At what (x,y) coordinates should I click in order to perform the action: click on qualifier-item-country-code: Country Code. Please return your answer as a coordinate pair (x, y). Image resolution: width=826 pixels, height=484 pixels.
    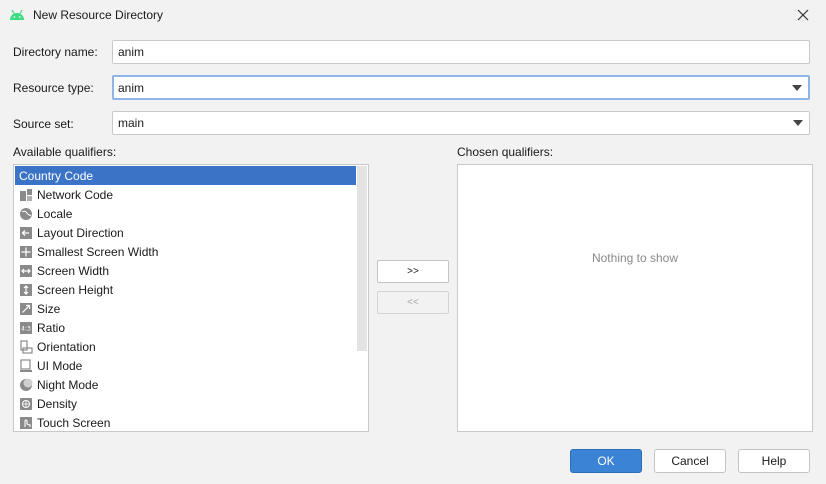
    Looking at the image, I should click on (191, 175).